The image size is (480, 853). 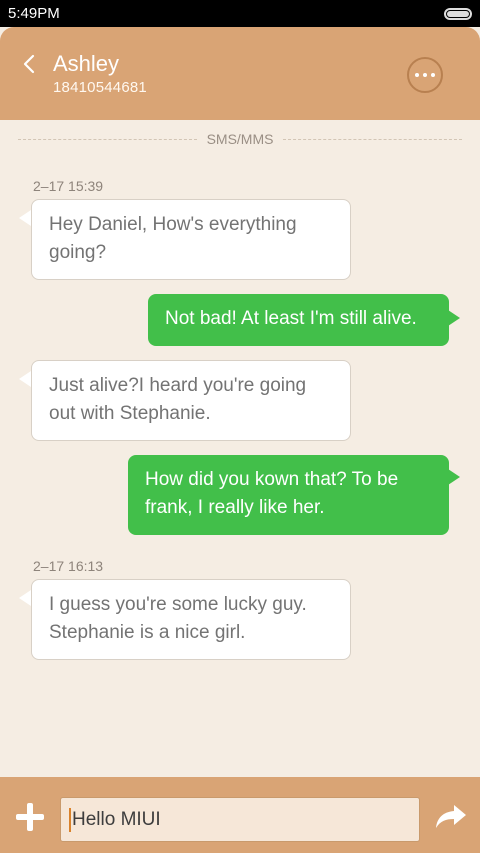 What do you see at coordinates (417, 75) in the screenshot?
I see `more-icon` at bounding box center [417, 75].